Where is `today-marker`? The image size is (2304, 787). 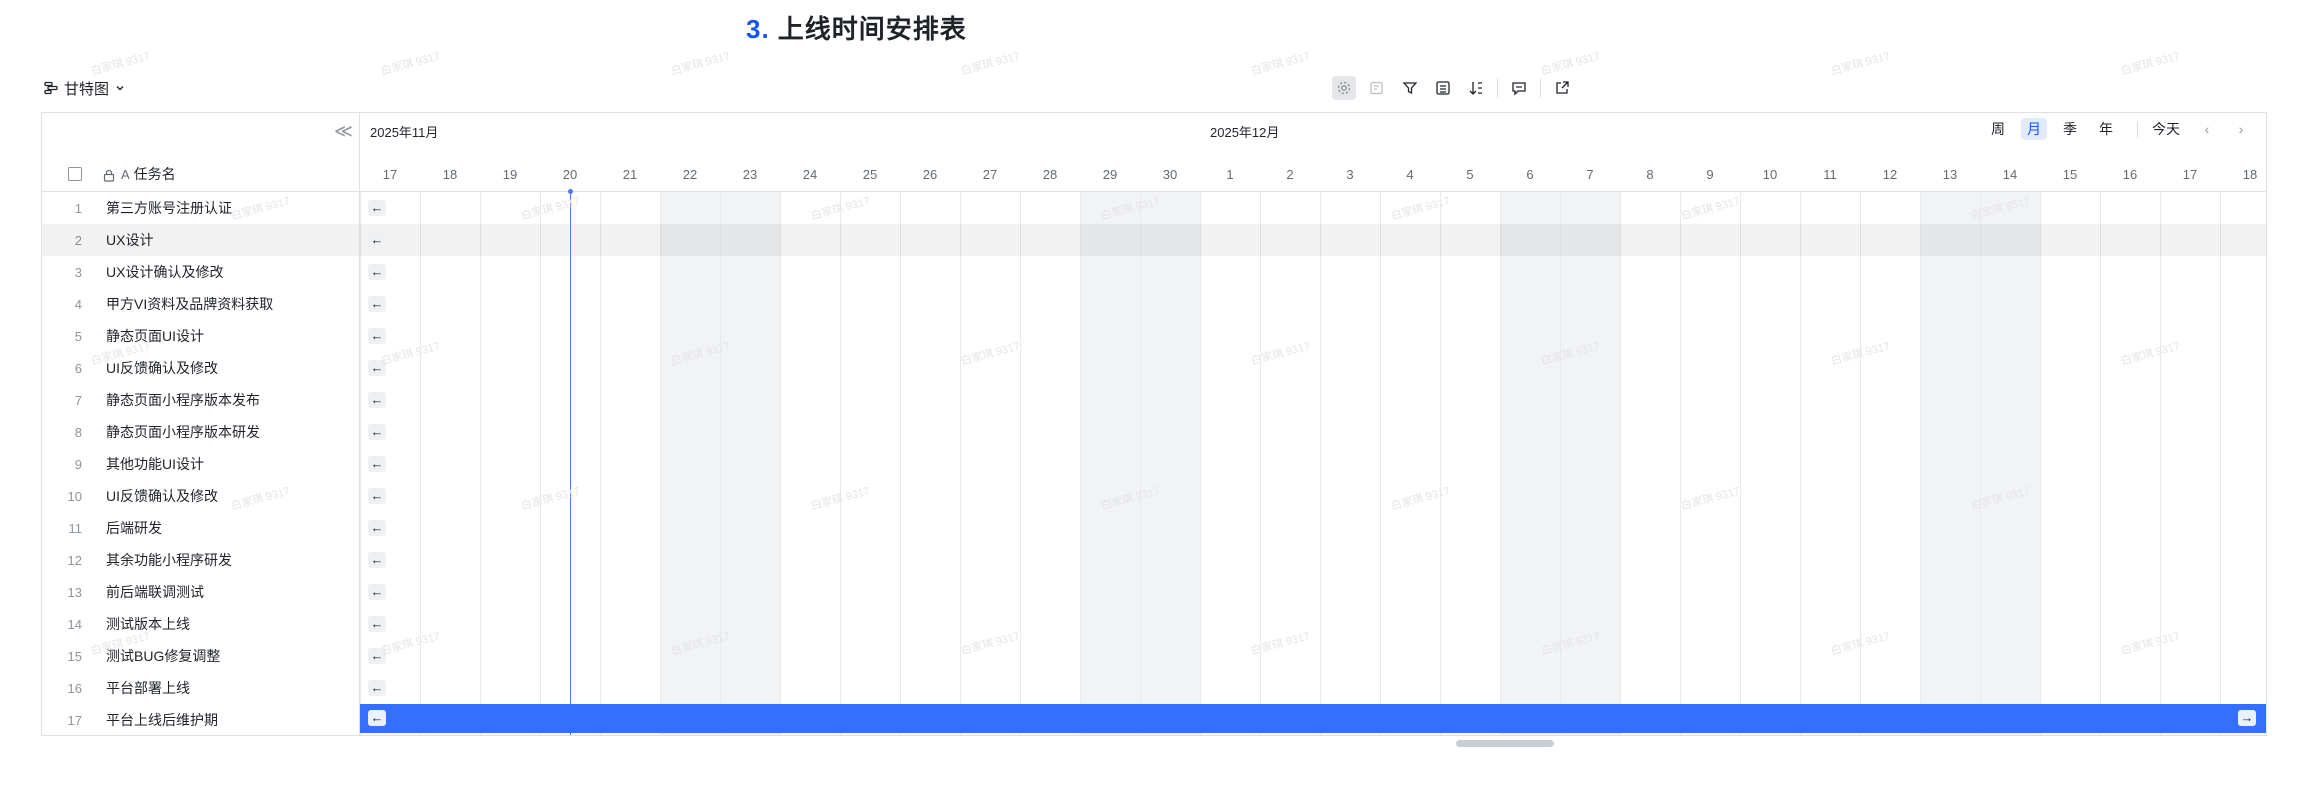
today-marker is located at coordinates (570, 463).